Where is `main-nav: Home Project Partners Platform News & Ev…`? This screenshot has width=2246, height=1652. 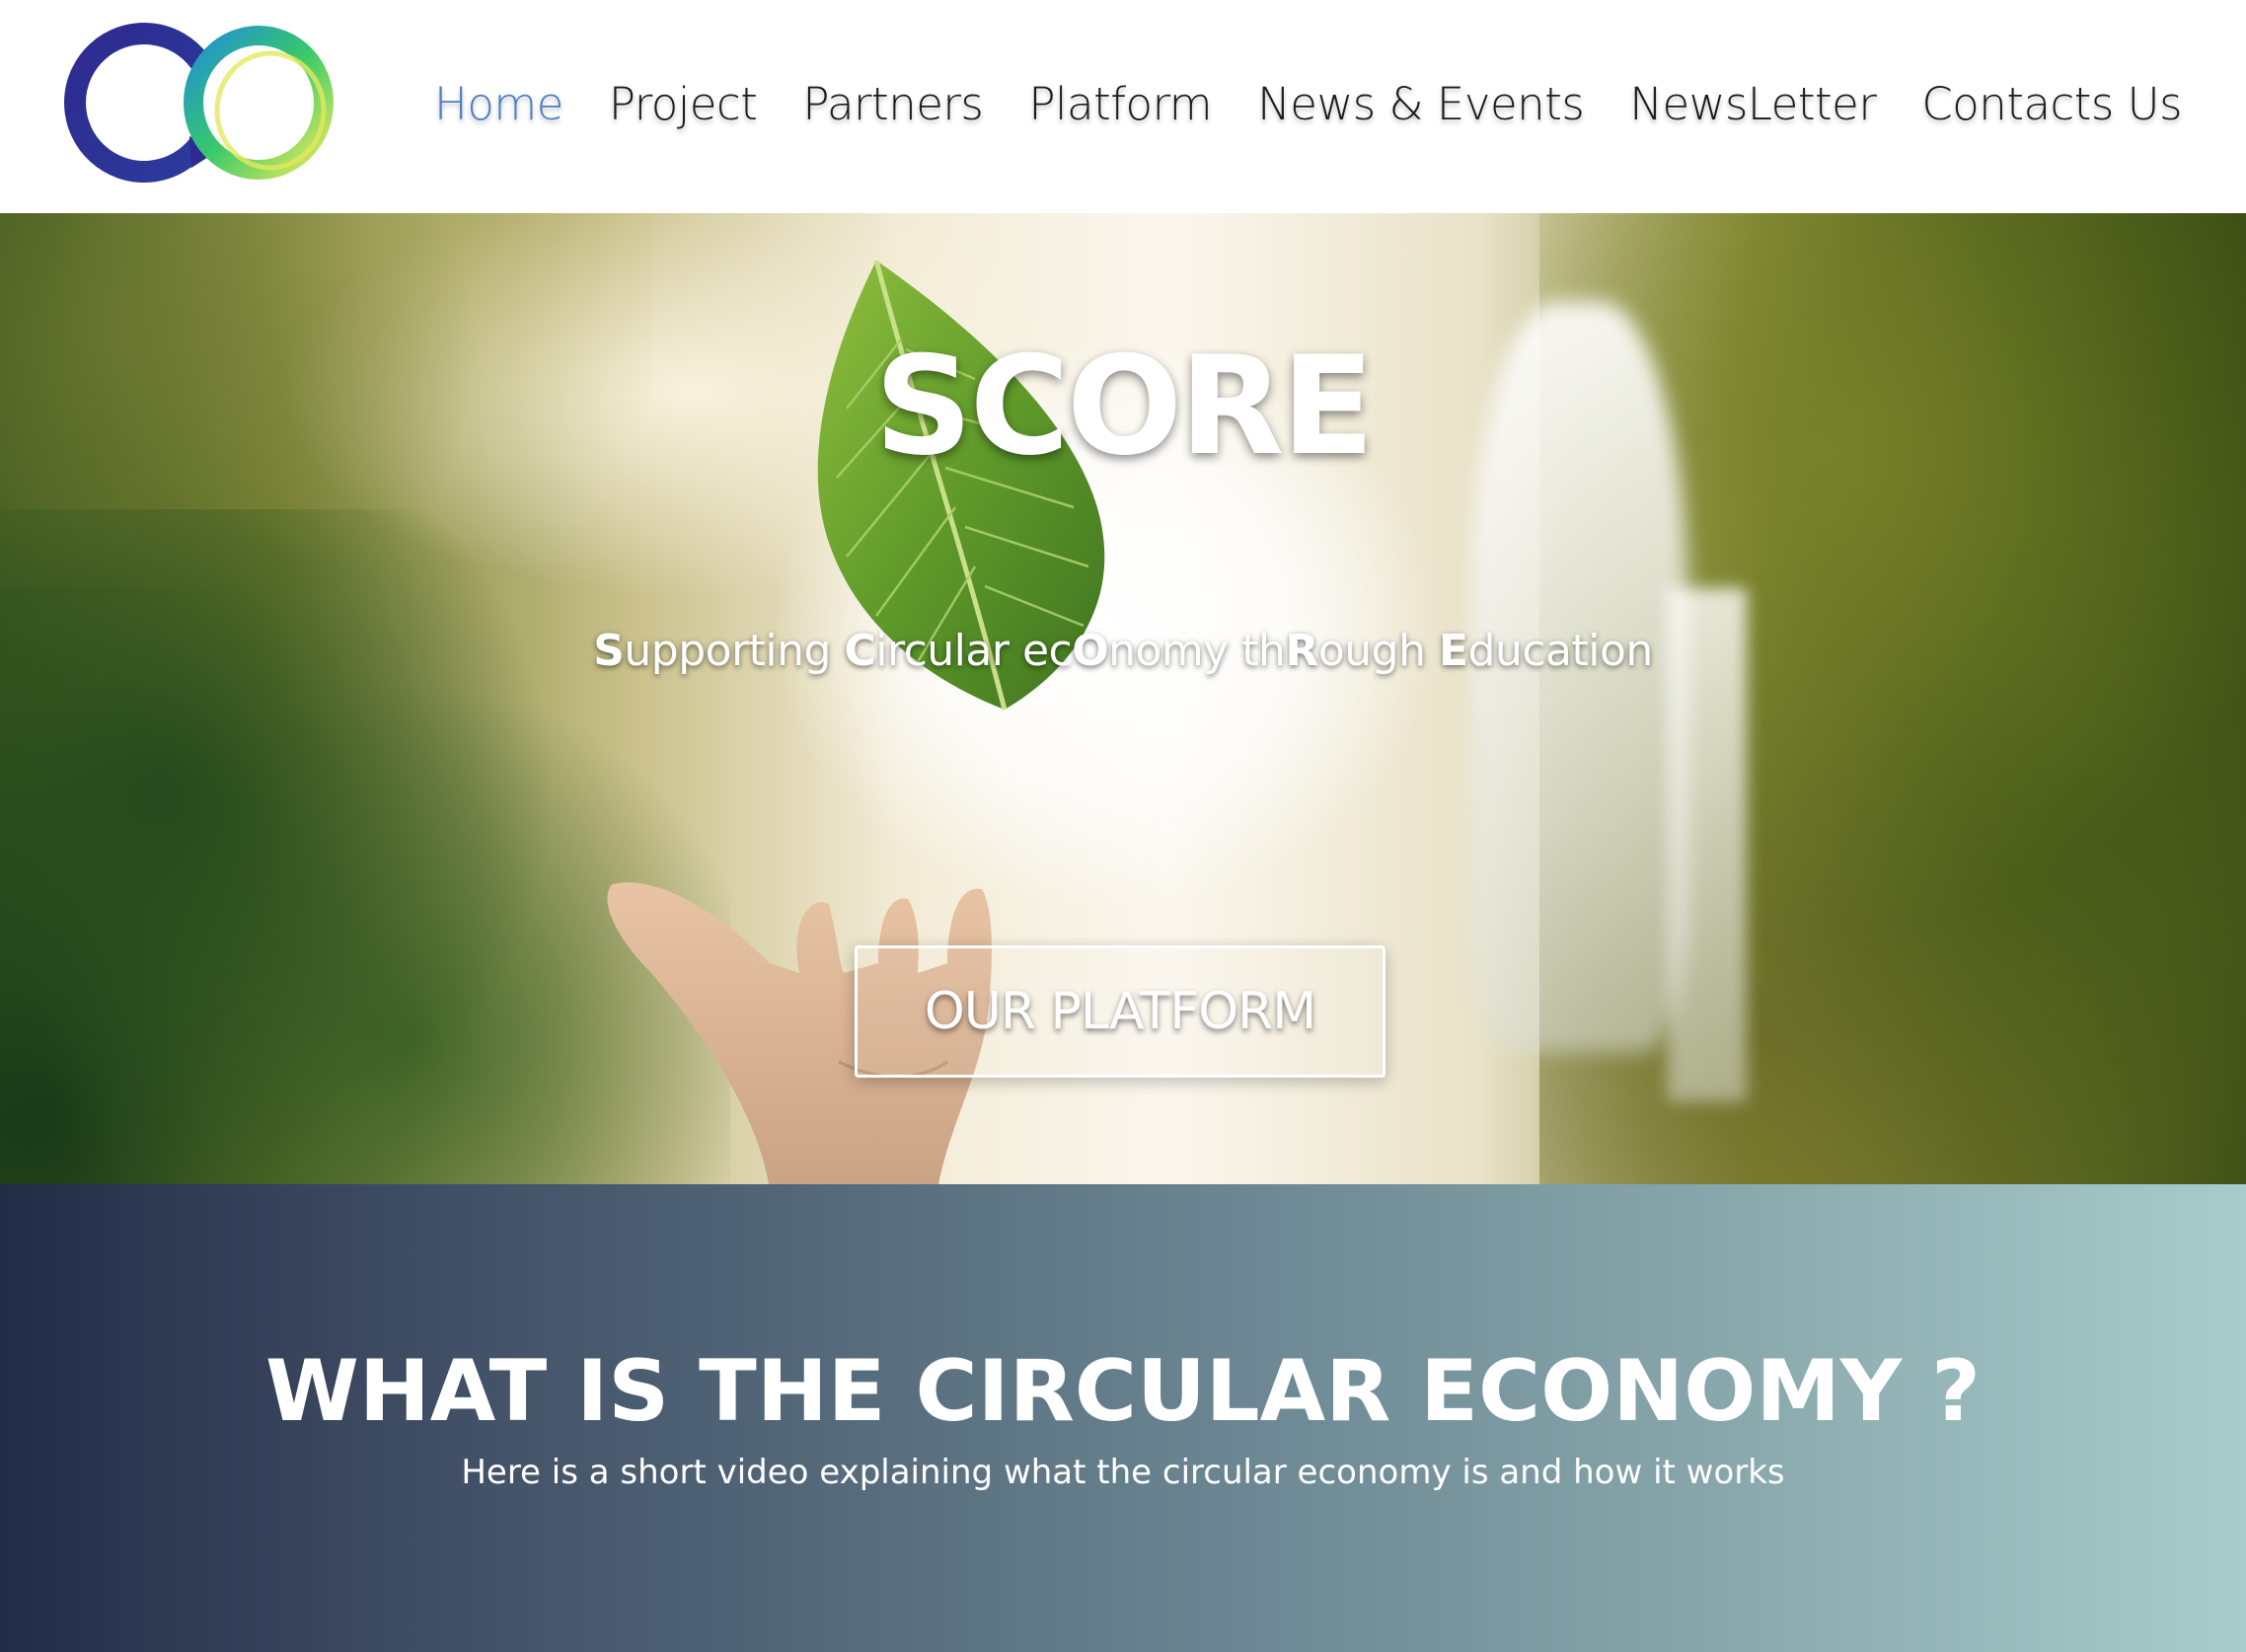
main-nav: Home Project Partners Platform News & Ev… is located at coordinates (1308, 103).